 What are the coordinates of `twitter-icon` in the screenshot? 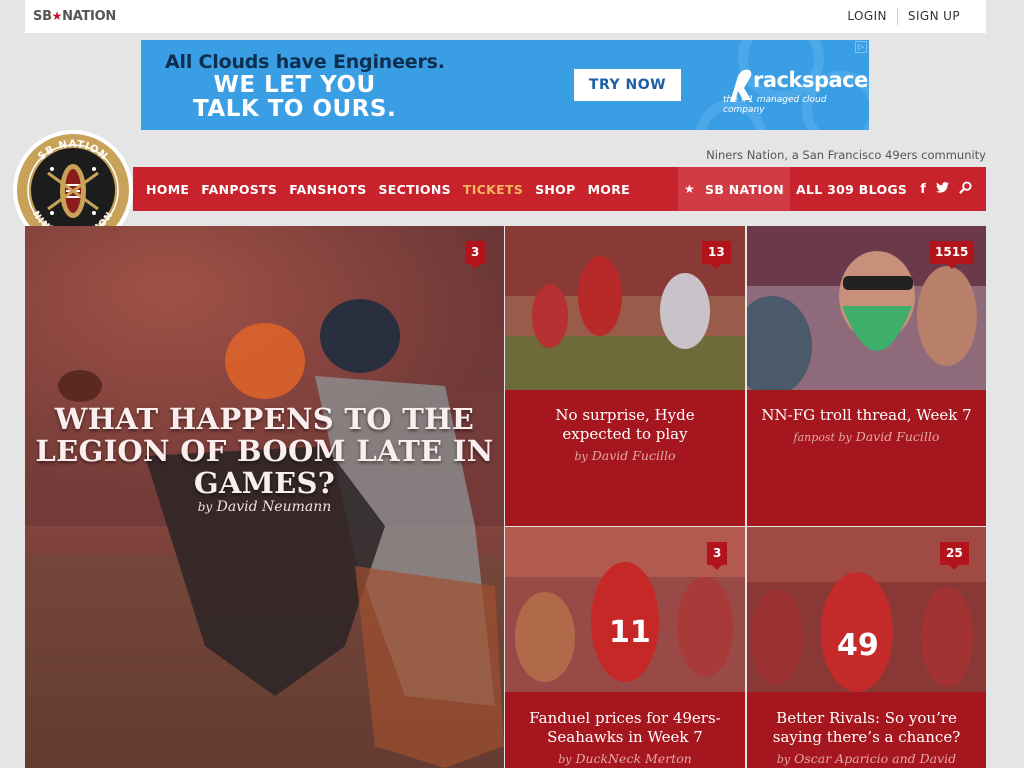 It's located at (942, 189).